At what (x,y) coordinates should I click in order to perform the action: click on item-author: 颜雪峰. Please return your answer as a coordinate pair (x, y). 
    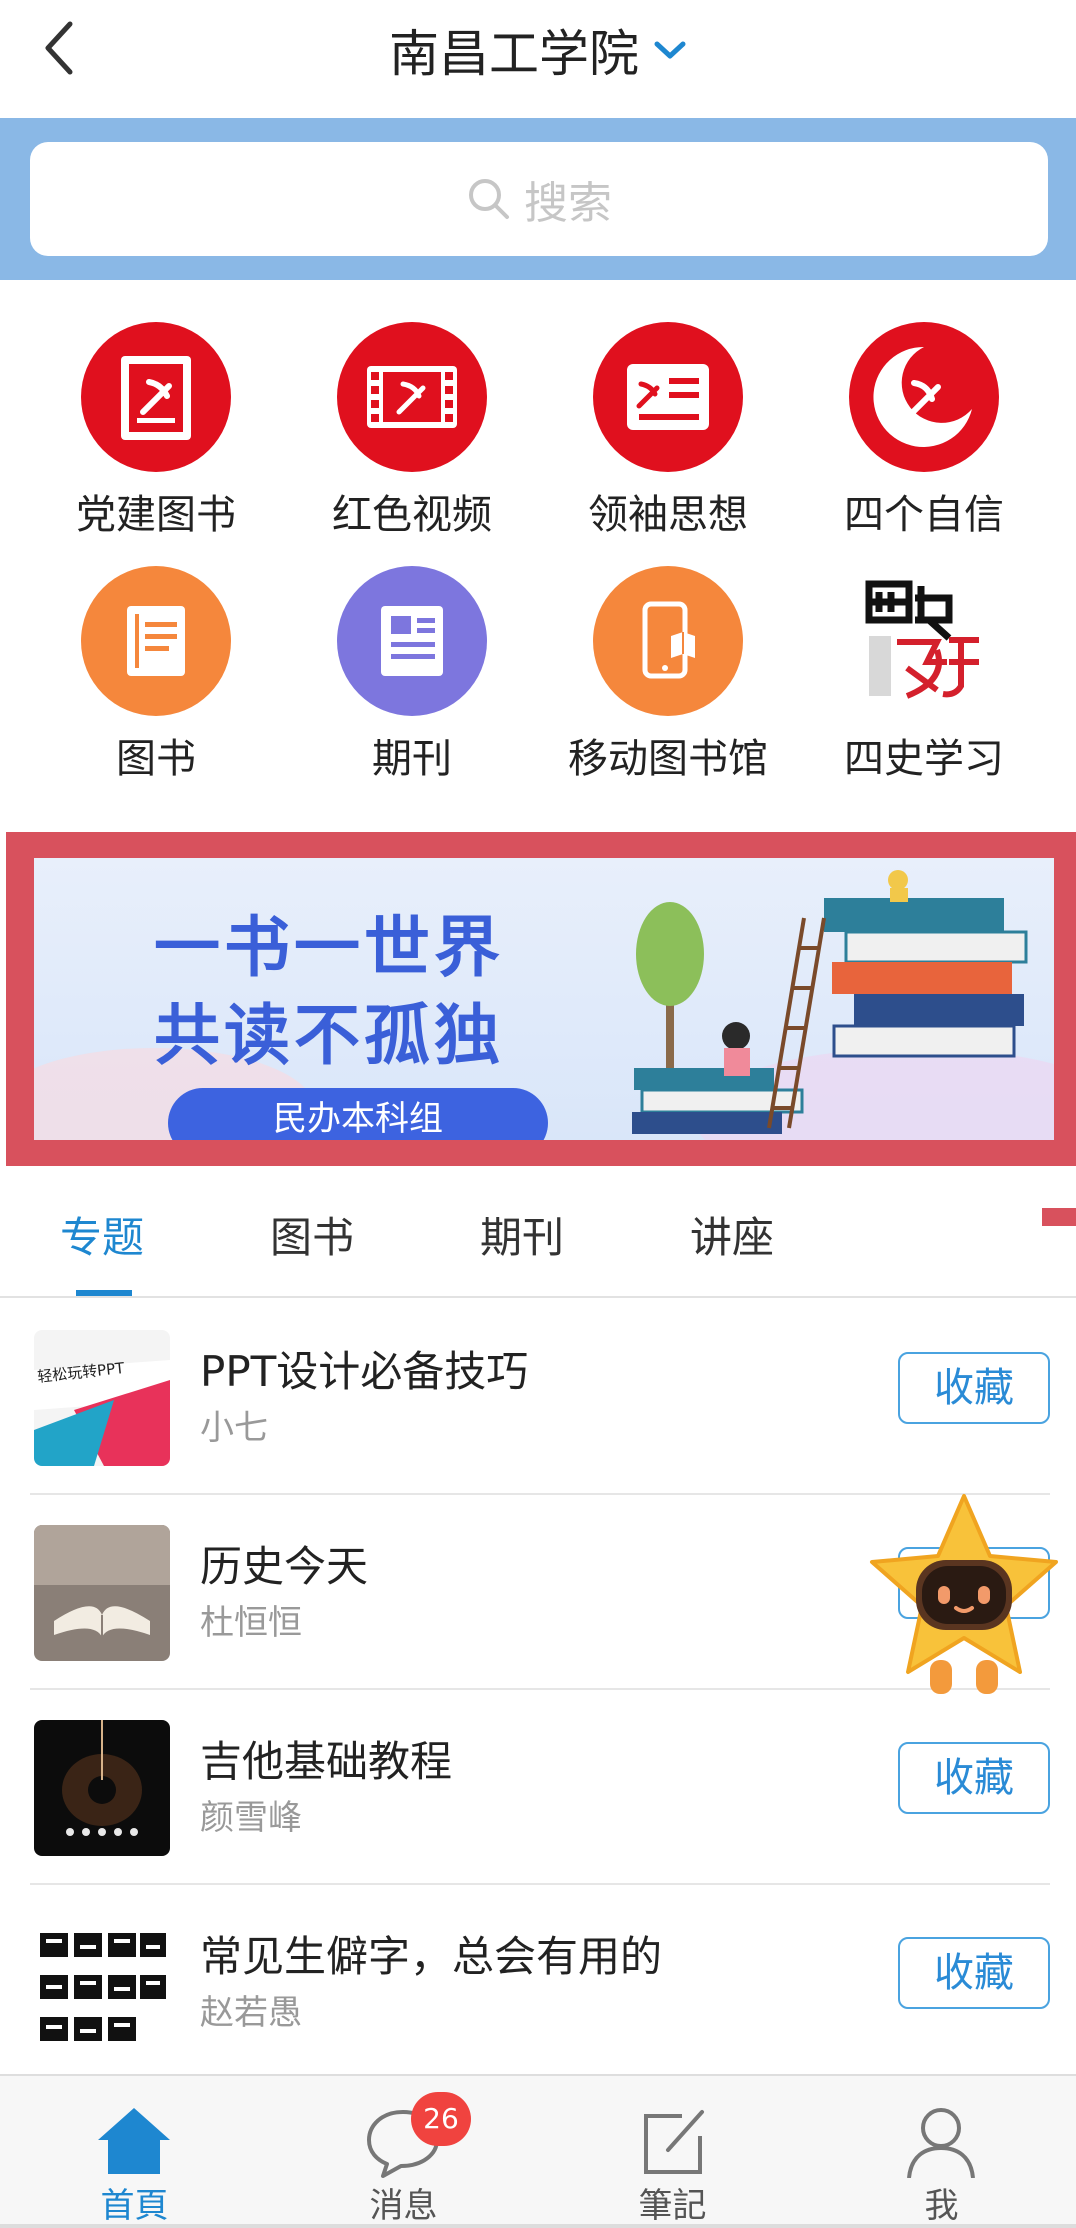
    Looking at the image, I should click on (251, 1818).